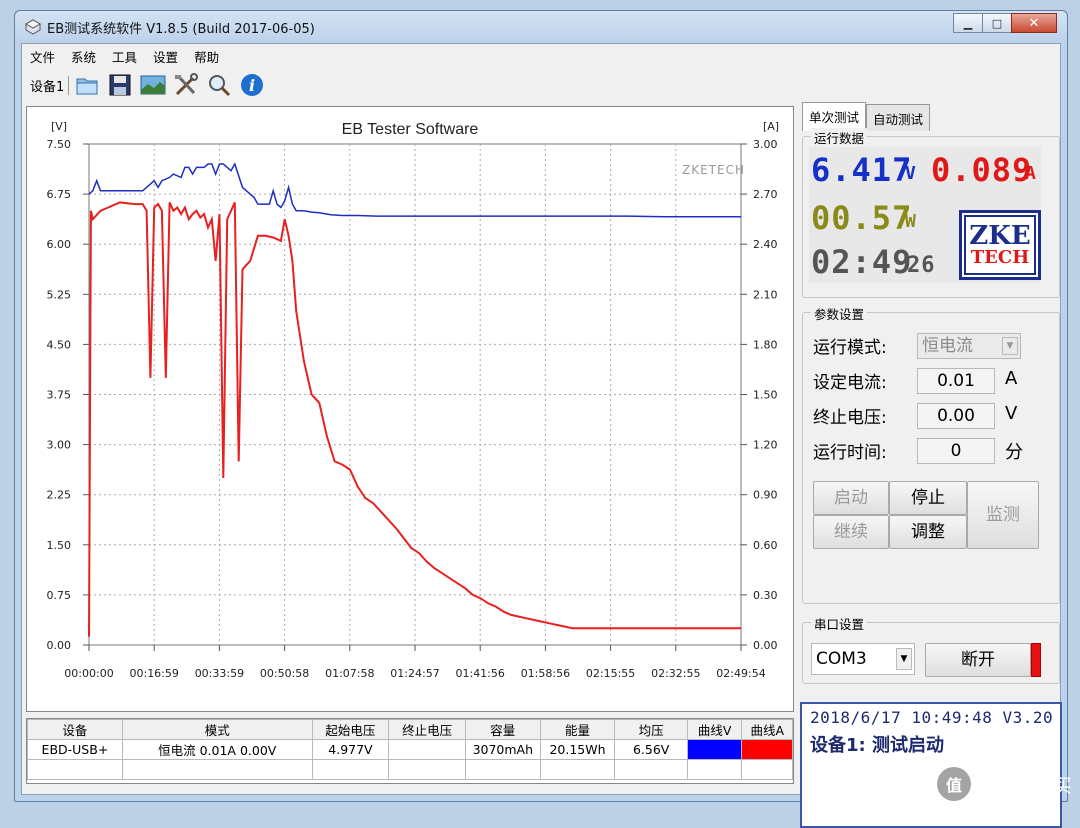 This screenshot has height=828, width=1080. What do you see at coordinates (765, 144) in the screenshot?
I see `right-y-tick-label: 3.00` at bounding box center [765, 144].